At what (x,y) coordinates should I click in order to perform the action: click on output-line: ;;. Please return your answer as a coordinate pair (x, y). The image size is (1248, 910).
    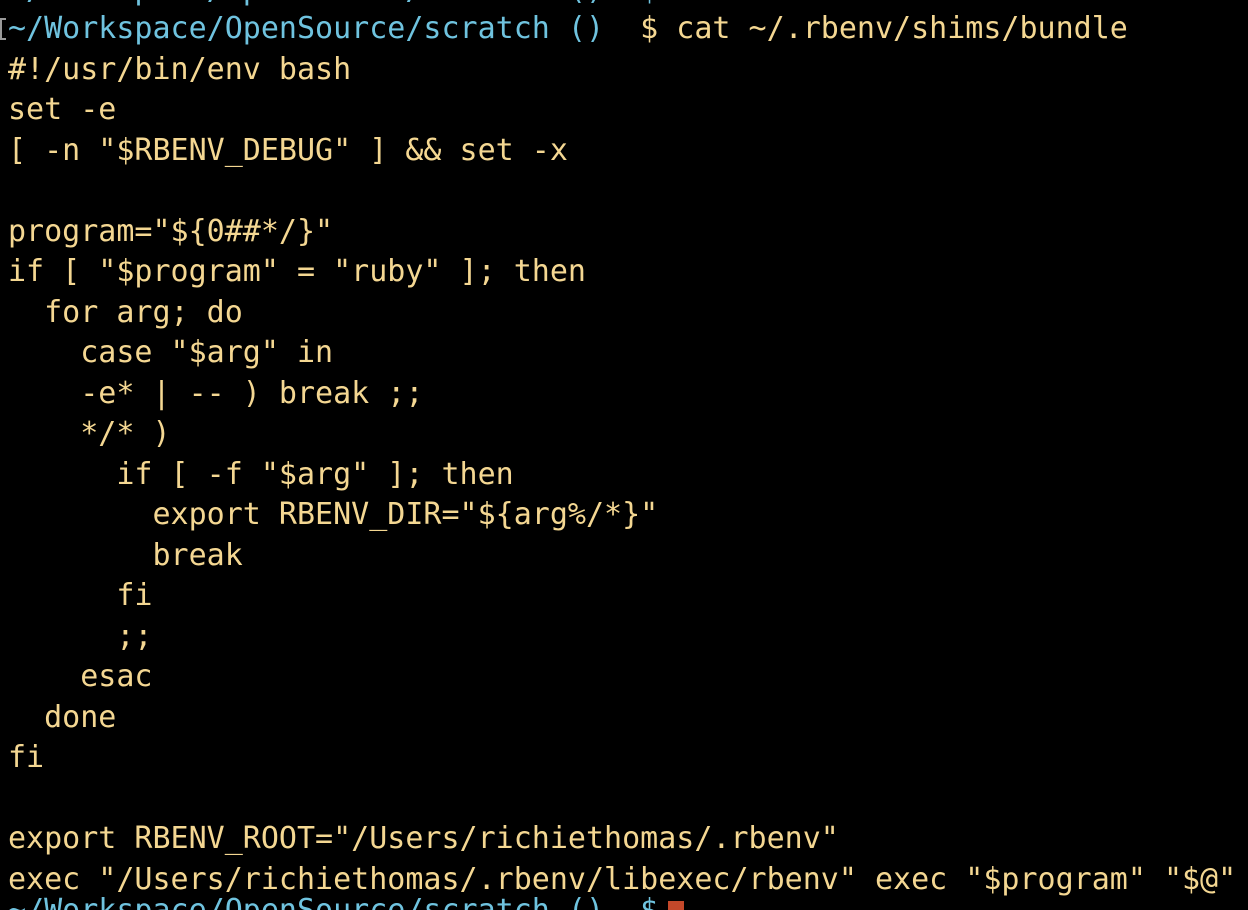
    Looking at the image, I should click on (80, 636).